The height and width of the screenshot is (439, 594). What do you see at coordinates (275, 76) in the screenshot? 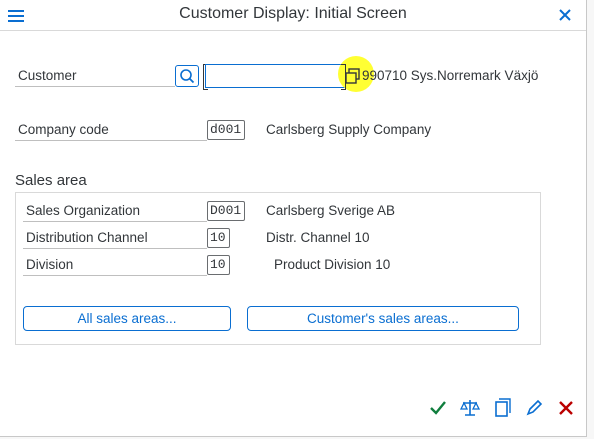
I see `customer-input` at bounding box center [275, 76].